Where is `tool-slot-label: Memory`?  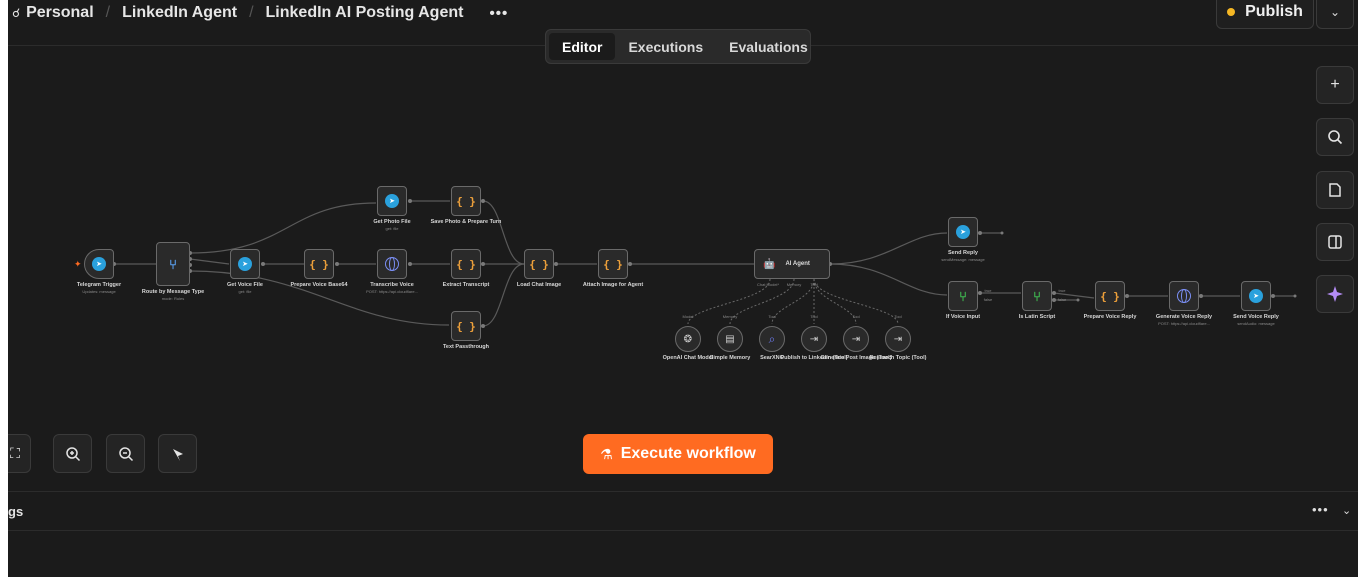 tool-slot-label: Memory is located at coordinates (730, 316).